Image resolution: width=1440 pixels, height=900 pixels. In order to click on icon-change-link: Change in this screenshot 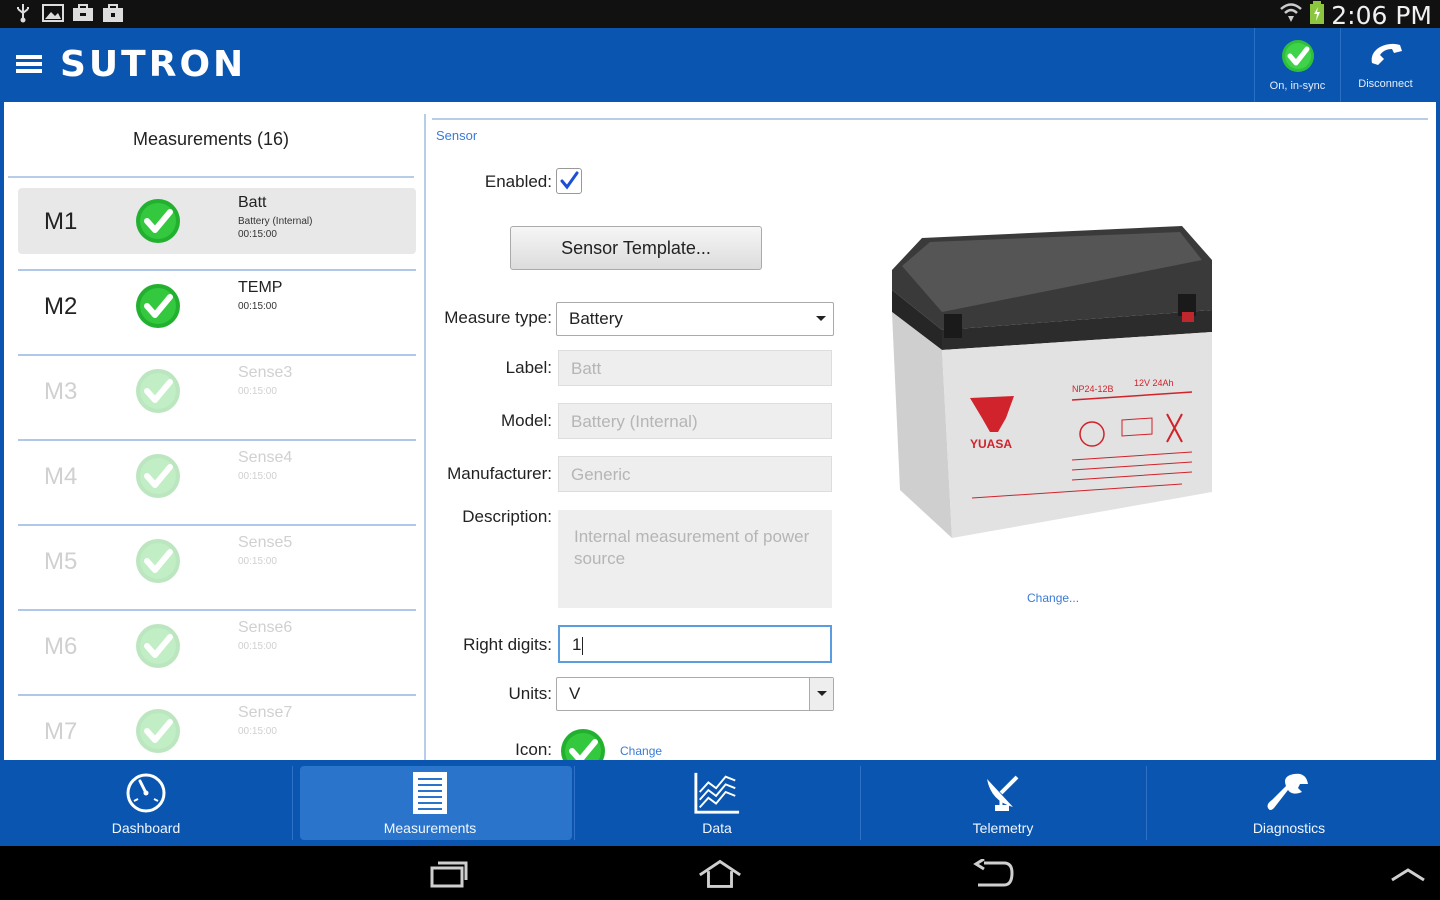, I will do `click(641, 751)`.